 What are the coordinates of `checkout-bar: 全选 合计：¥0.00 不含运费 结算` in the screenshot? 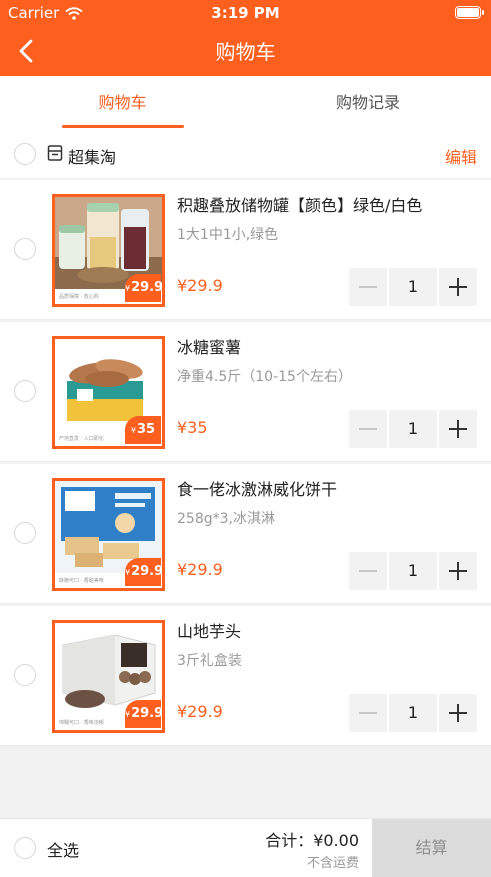 It's located at (245, 847).